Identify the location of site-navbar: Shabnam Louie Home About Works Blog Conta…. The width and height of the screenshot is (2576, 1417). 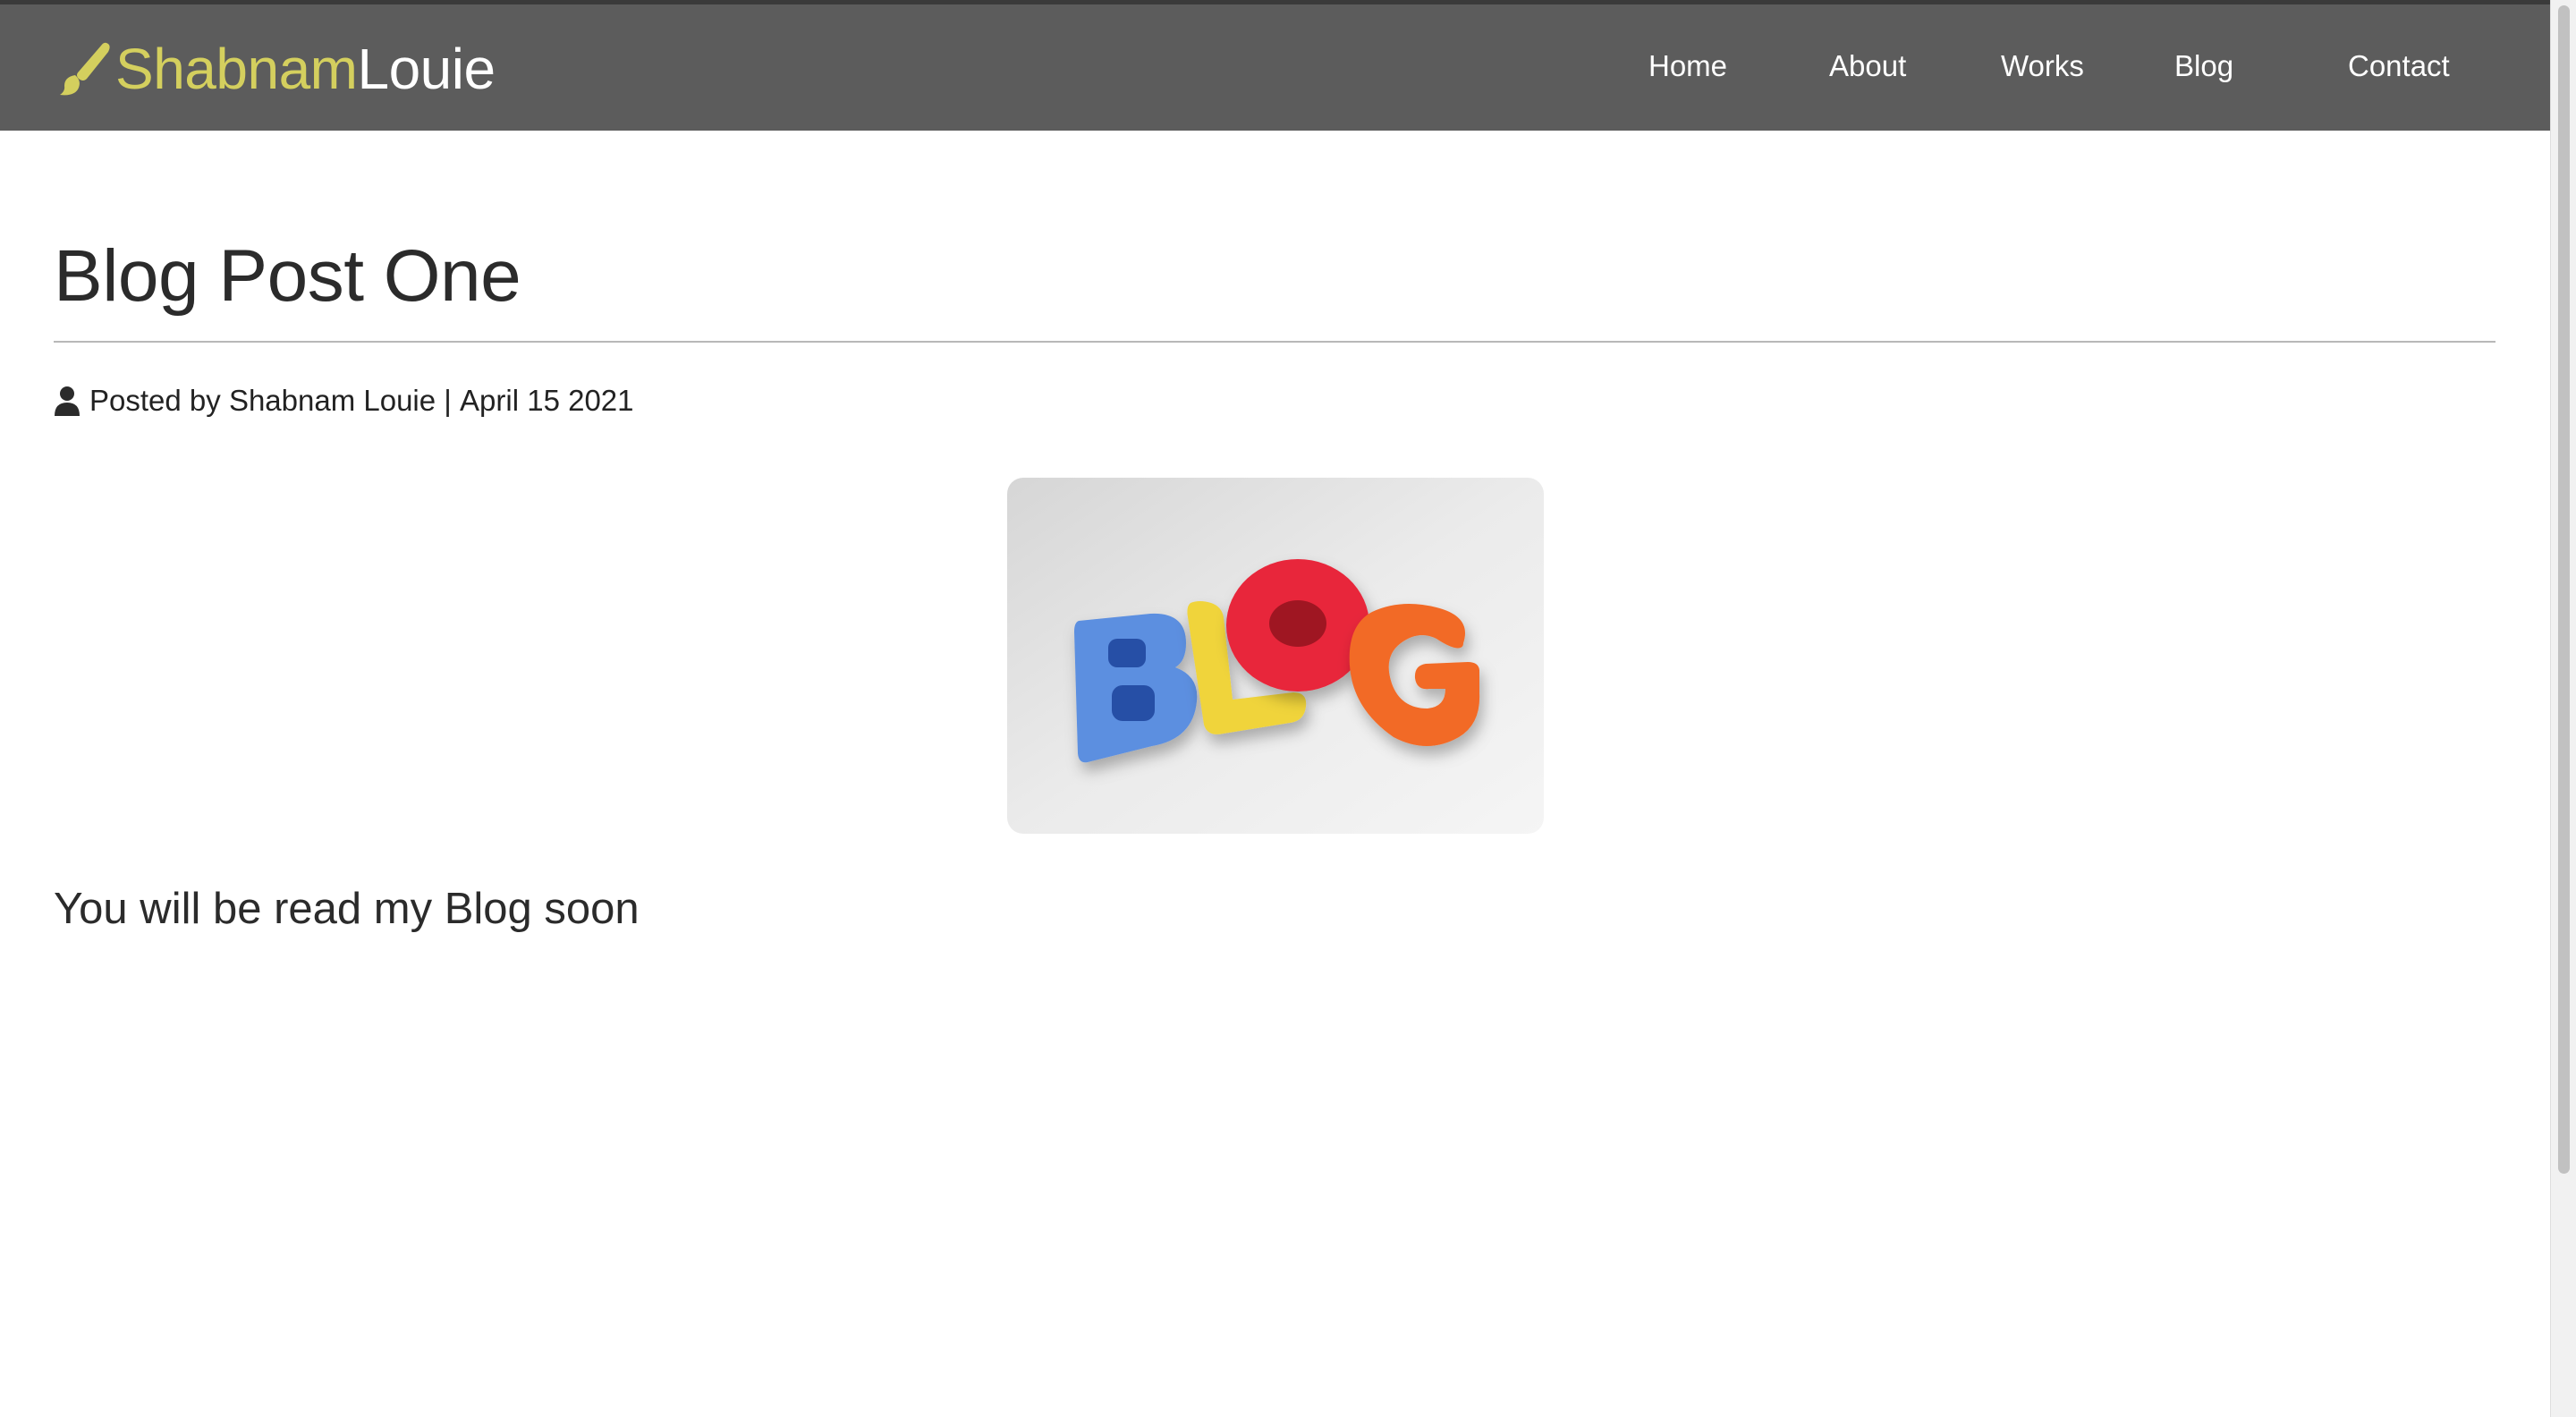
(1275, 67).